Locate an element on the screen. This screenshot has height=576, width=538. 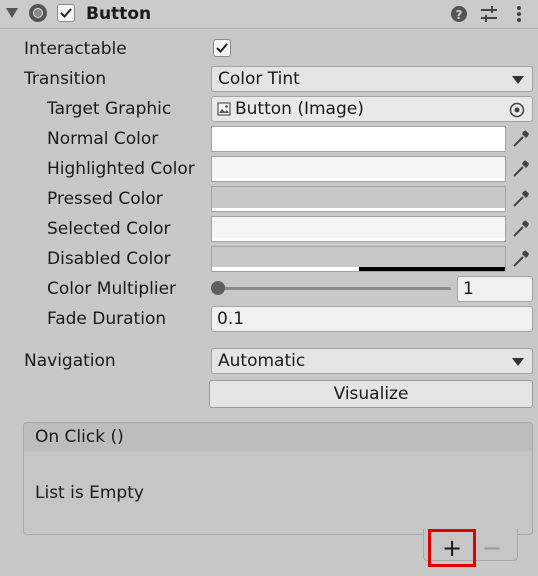
component-title: Button is located at coordinates (119, 14).